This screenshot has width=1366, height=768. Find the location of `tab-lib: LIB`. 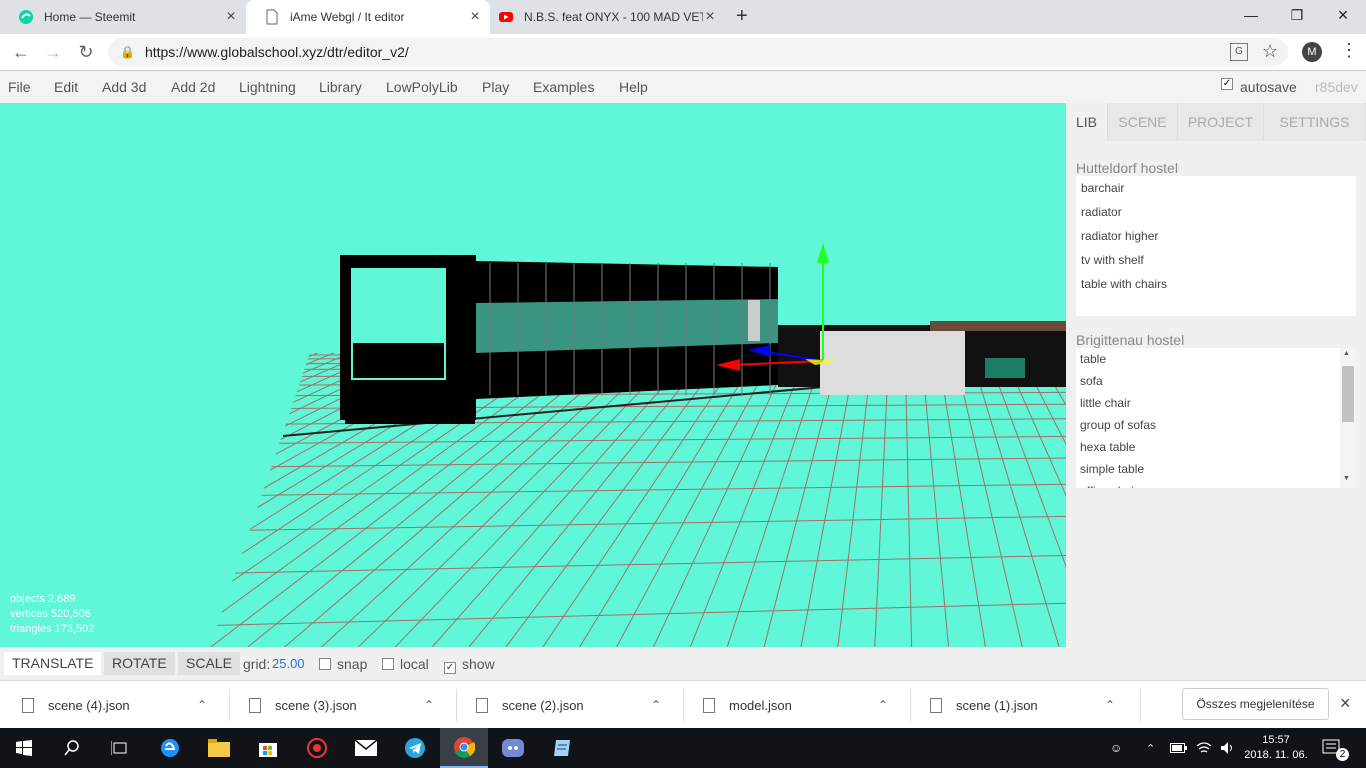

tab-lib: LIB is located at coordinates (1087, 122).